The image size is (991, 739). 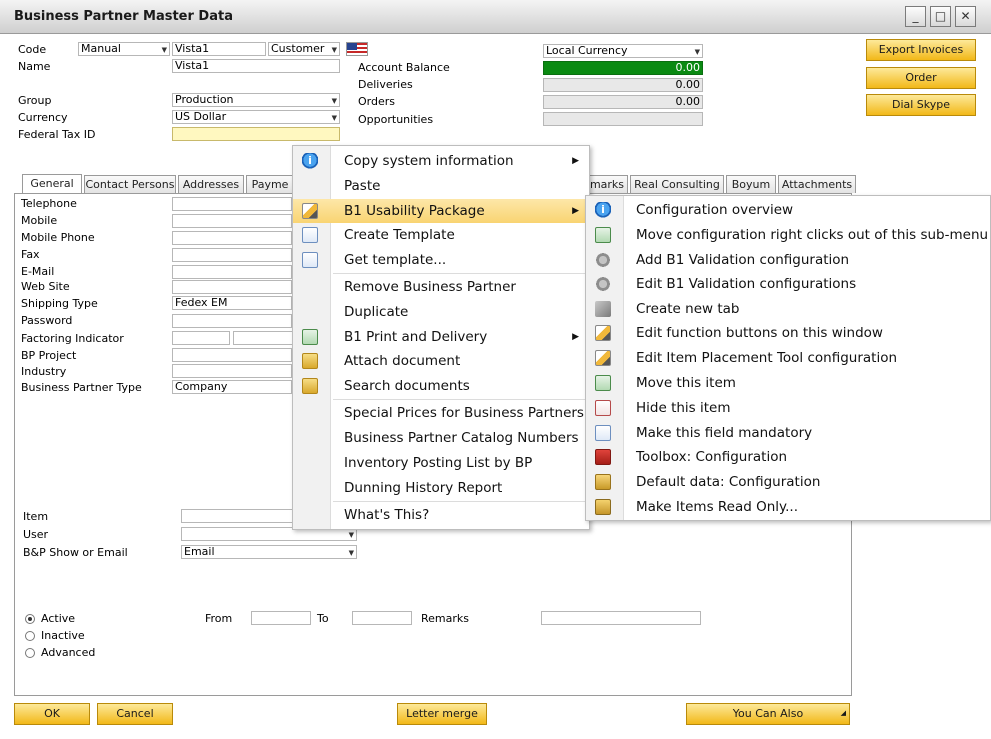 I want to click on industry-field, so click(x=232, y=371).